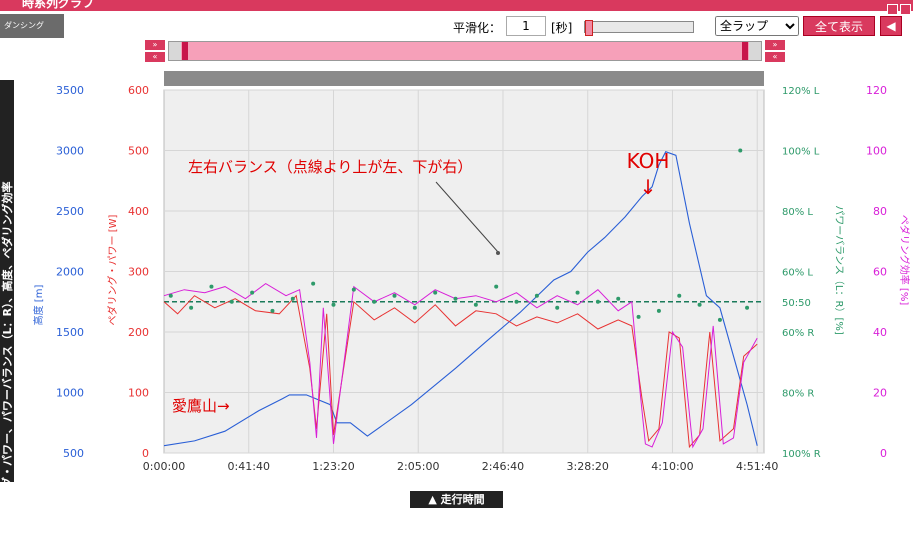  Describe the element at coordinates (138, 90) in the screenshot. I see `power-tick-label: 600` at that location.